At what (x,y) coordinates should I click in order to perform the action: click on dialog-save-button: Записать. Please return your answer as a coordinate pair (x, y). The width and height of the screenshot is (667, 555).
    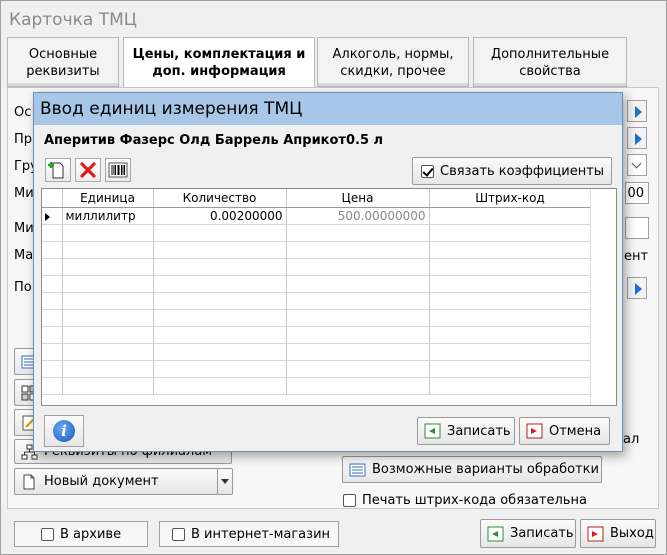
    Looking at the image, I should click on (466, 431).